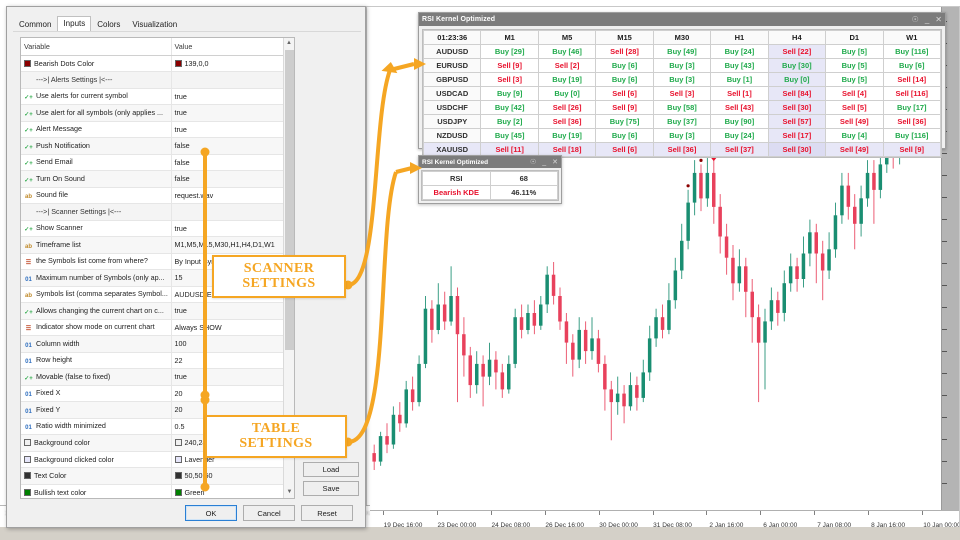 The width and height of the screenshot is (960, 540). I want to click on scanner-signal-cell: Sell [57], so click(797, 121).